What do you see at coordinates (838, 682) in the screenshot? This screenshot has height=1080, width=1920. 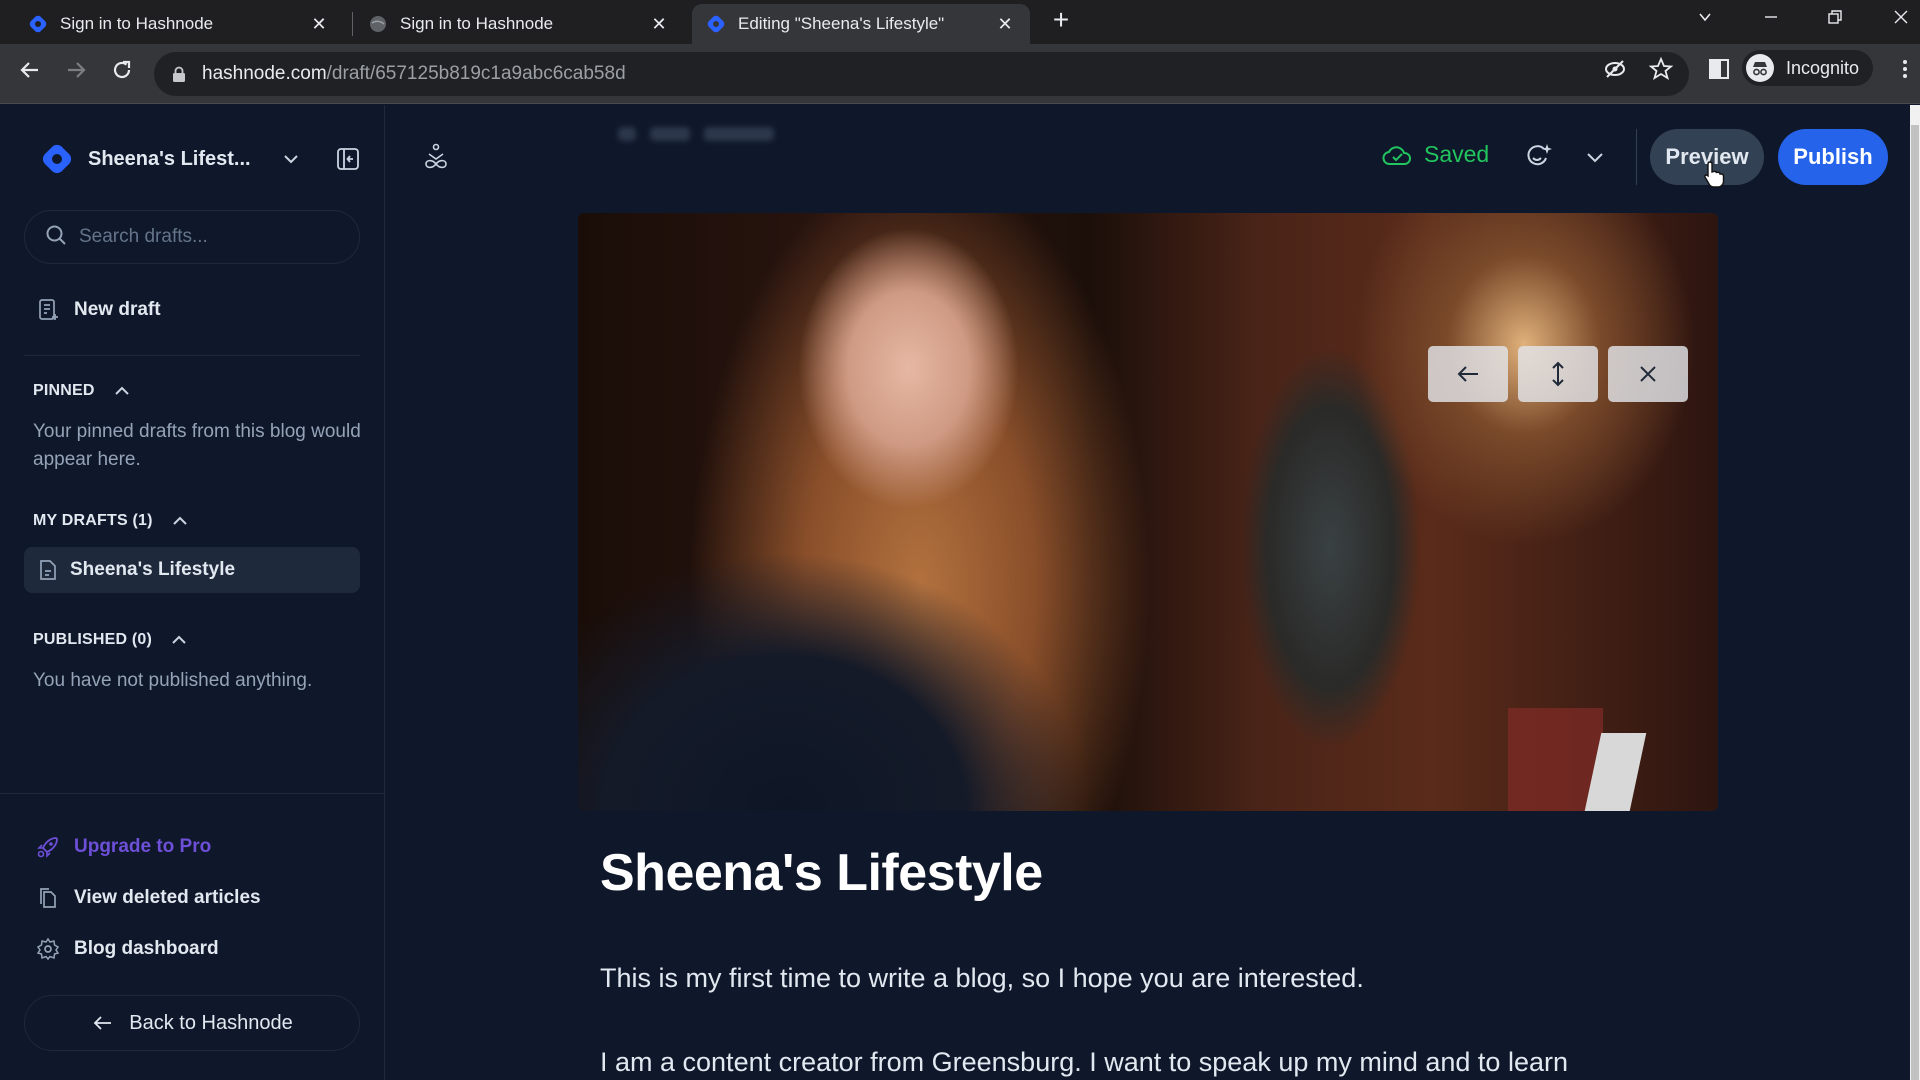 I see `cover-photo-detail` at bounding box center [838, 682].